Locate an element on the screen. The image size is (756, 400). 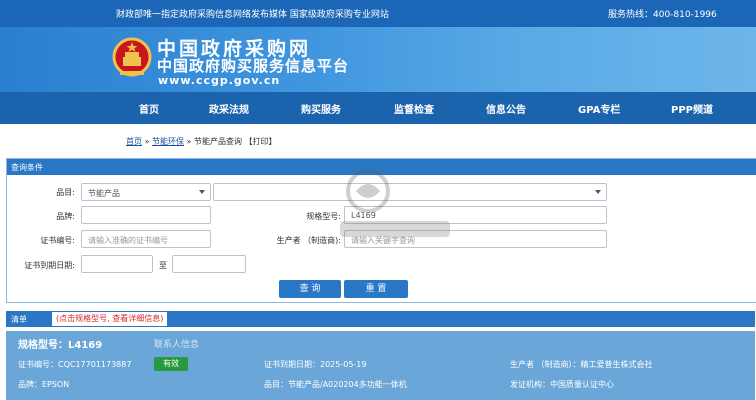
category-label: 品目: is located at coordinates (65, 192).